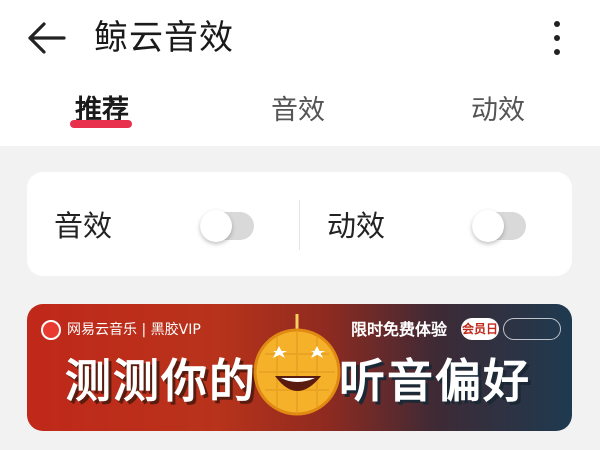 This screenshot has width=600, height=450. Describe the element at coordinates (498, 111) in the screenshot. I see `tab-motion-effects: 动效` at that location.